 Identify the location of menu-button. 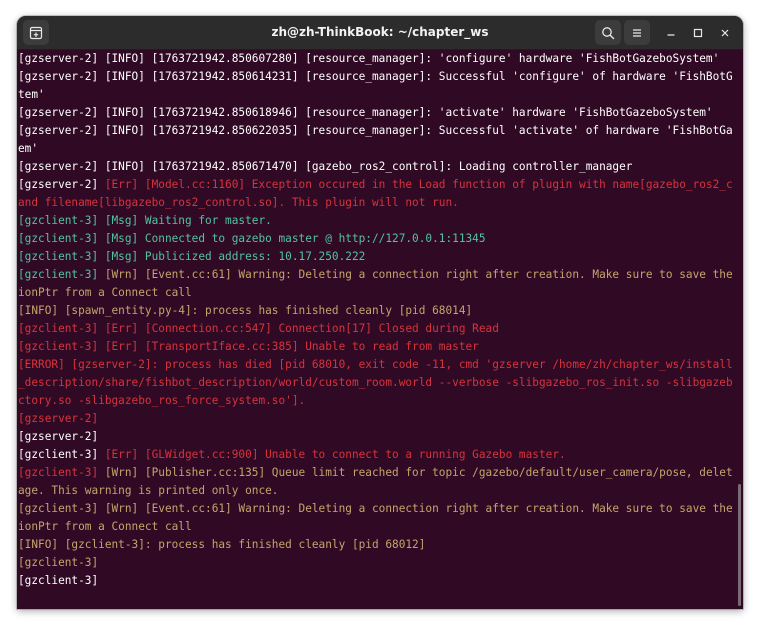
(637, 32).